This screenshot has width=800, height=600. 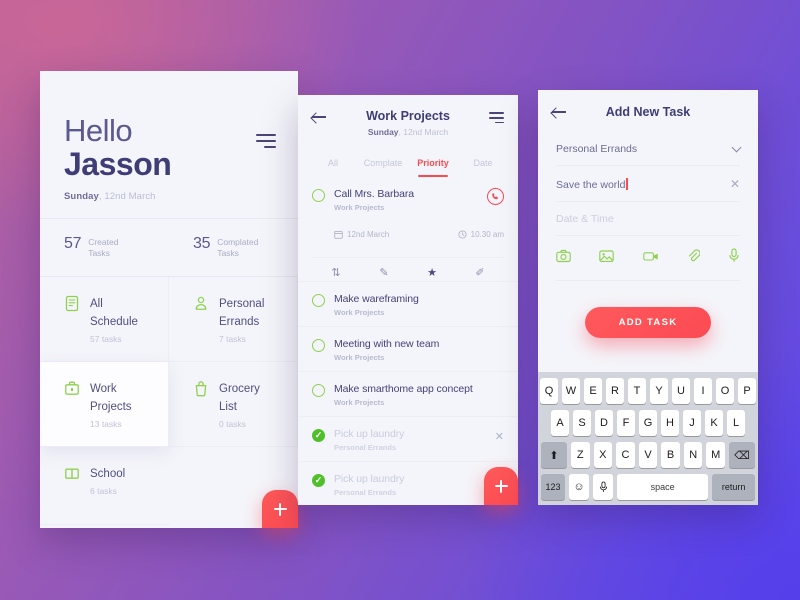 I want to click on category-all-schedule-count: 57 tasks, so click(x=106, y=338).